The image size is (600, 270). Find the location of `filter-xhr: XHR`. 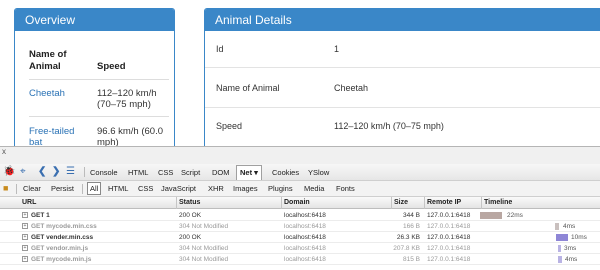

filter-xhr: XHR is located at coordinates (216, 188).